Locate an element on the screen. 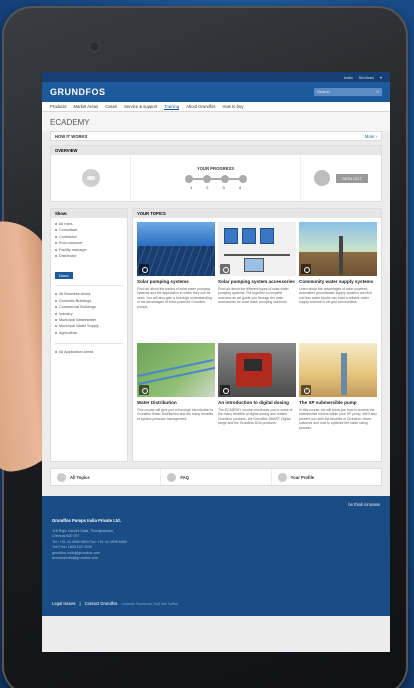 Image resolution: width=414 pixels, height=688 pixels. topics-icon is located at coordinates (61, 477).